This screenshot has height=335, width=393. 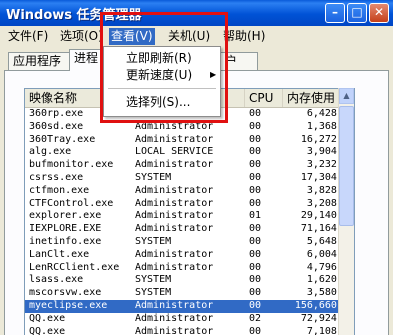 I want to click on table-row: myeclipse.exe Administrator 00 156,660 K, so click(x=189, y=306).